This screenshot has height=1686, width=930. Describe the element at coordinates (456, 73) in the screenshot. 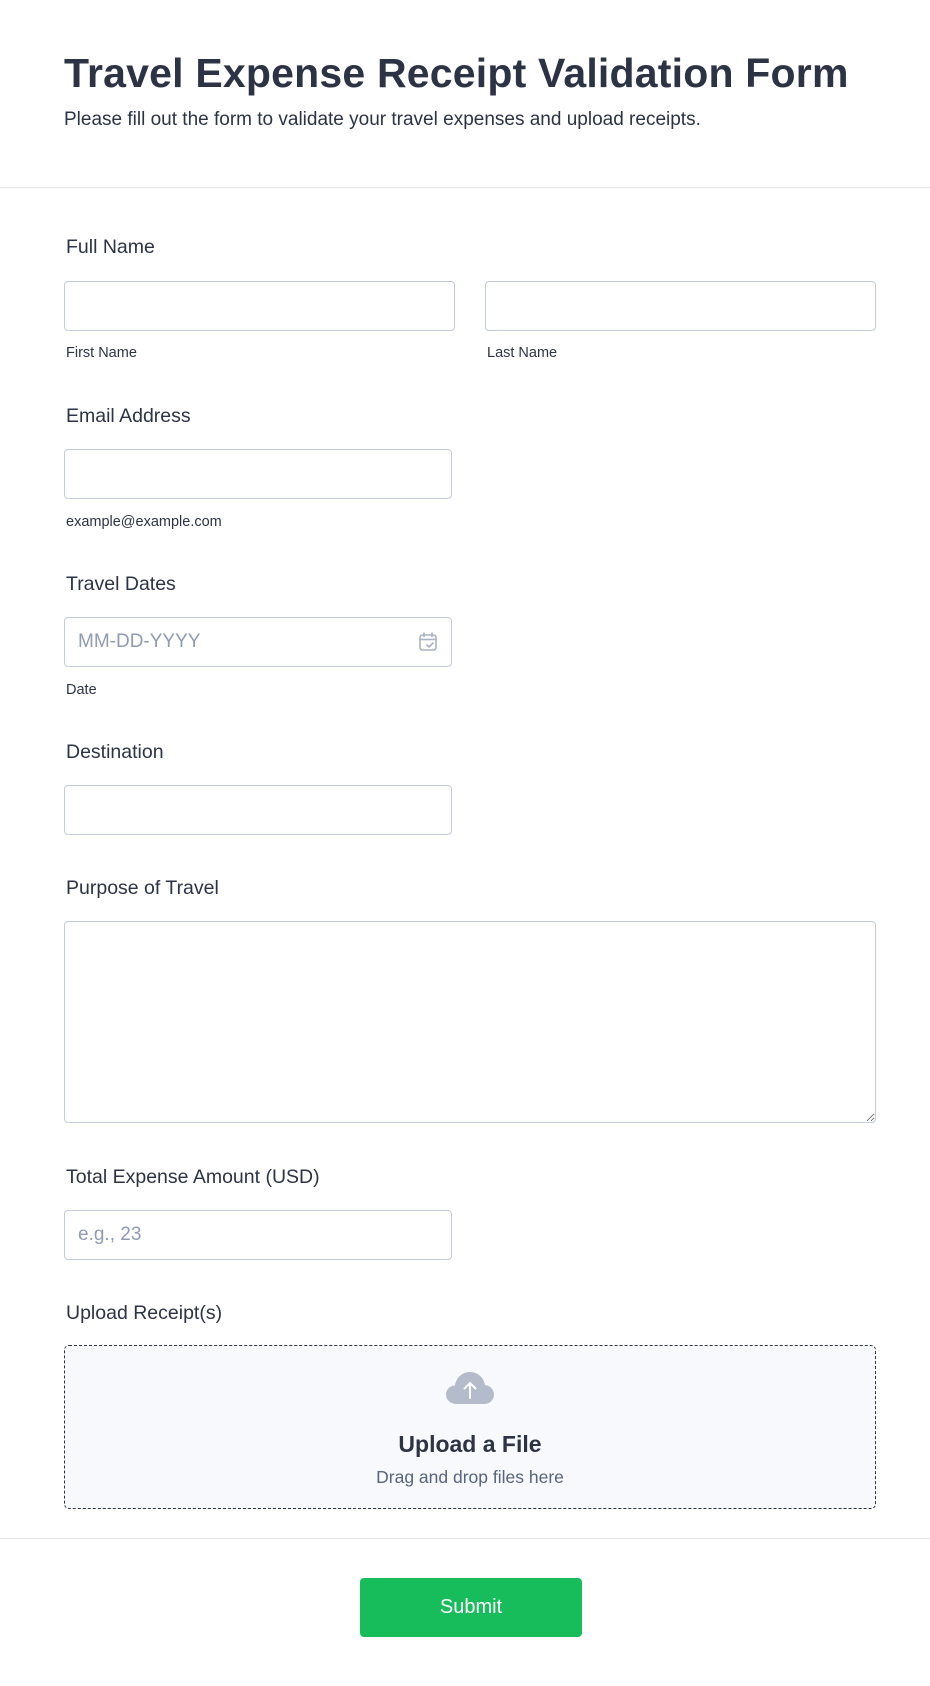

I see `page-title: Travel Expense Receipt Validation Form` at that location.